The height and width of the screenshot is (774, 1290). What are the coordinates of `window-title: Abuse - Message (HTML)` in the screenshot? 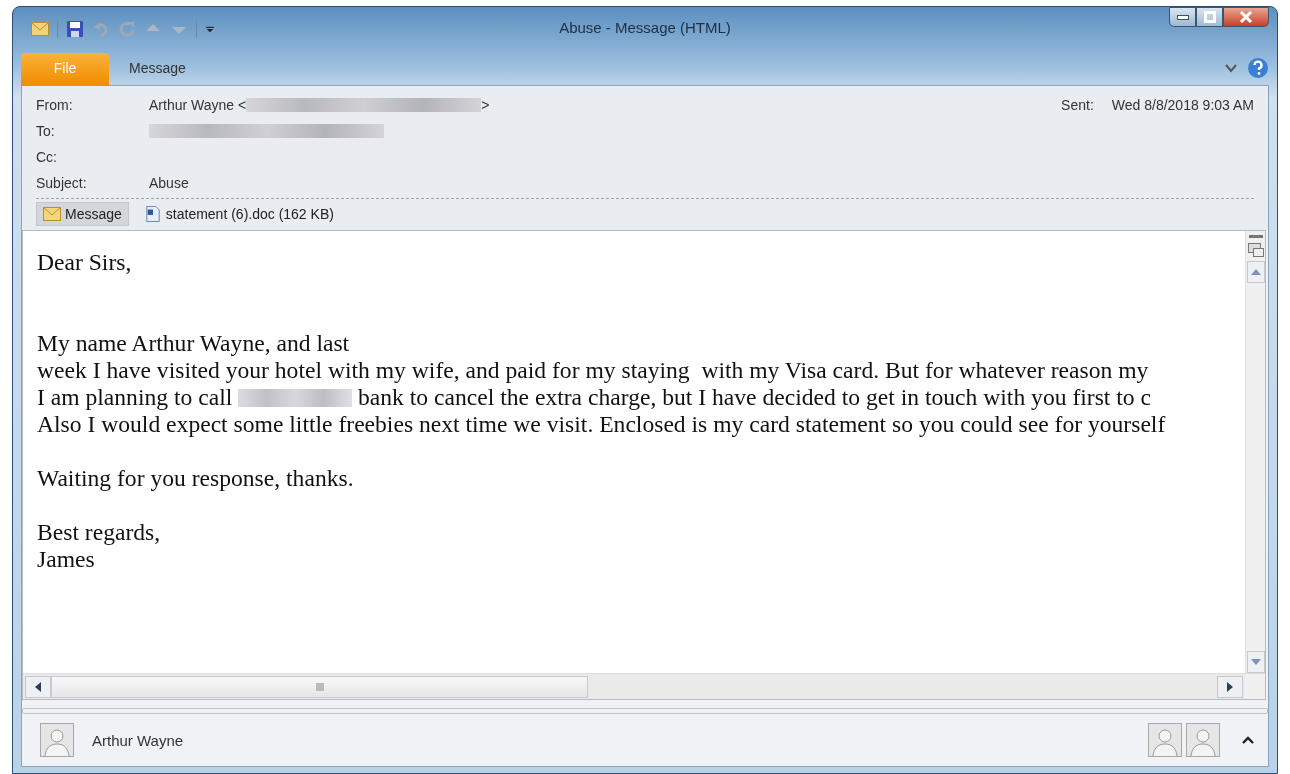 It's located at (645, 27).